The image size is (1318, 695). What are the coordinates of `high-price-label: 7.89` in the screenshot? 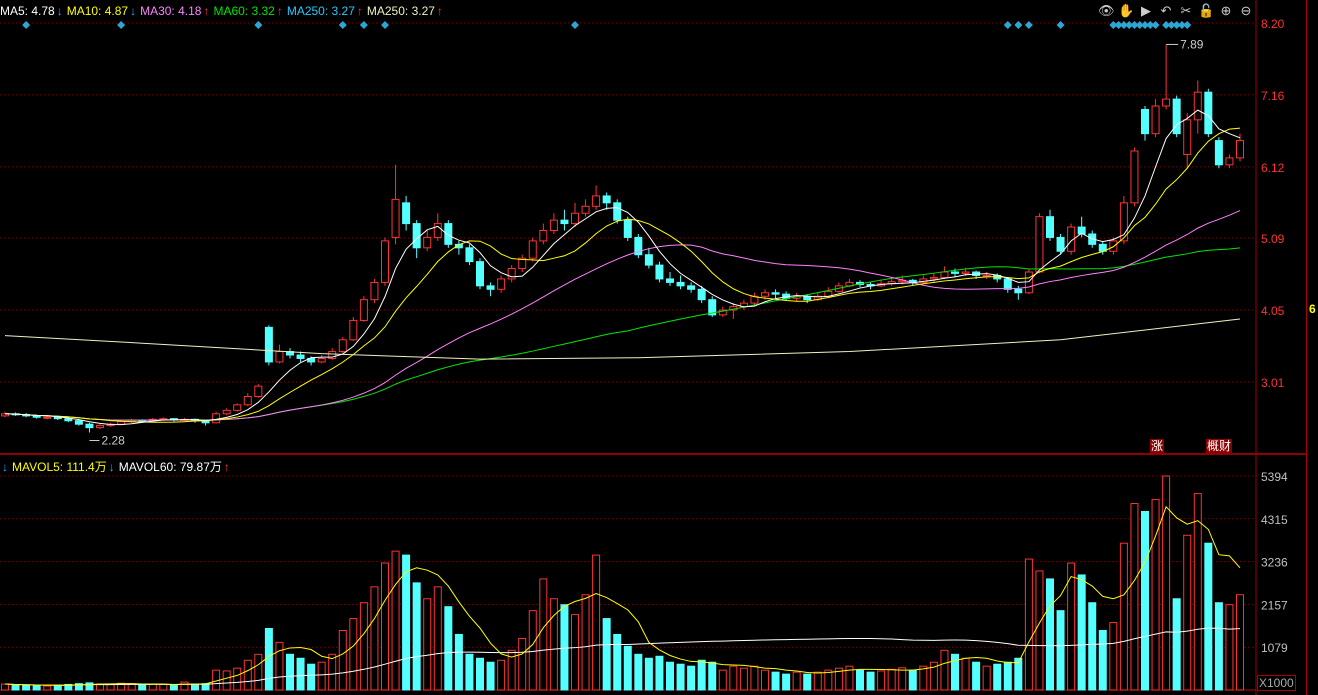 It's located at (1192, 44).